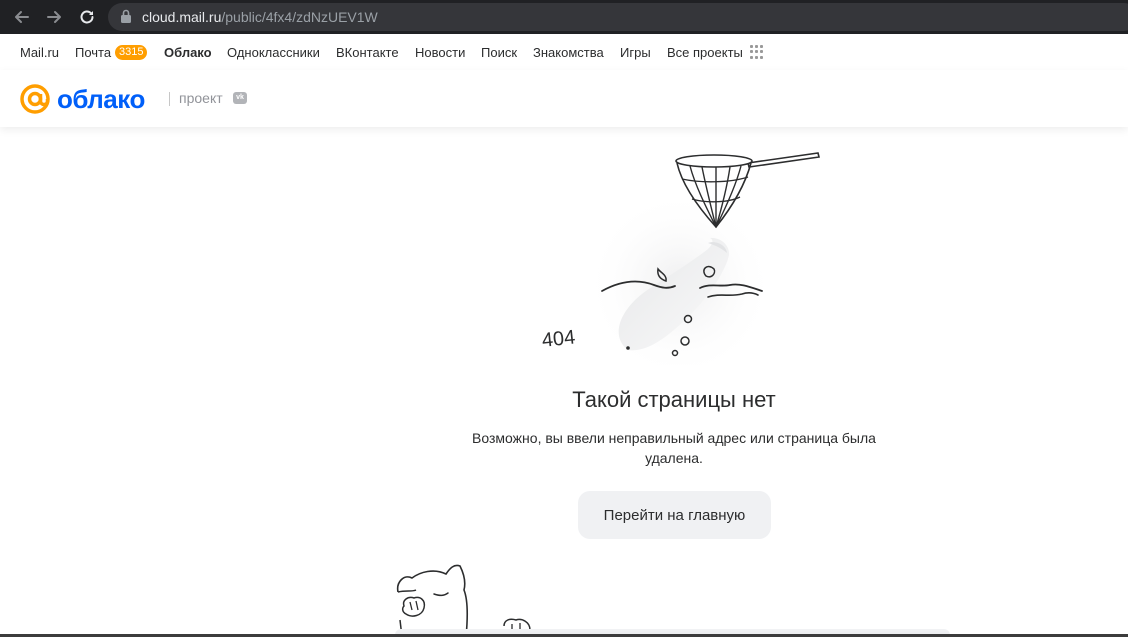 This screenshot has width=1128, height=637. I want to click on portal-link-vk: ВКонтакте, so click(367, 52).